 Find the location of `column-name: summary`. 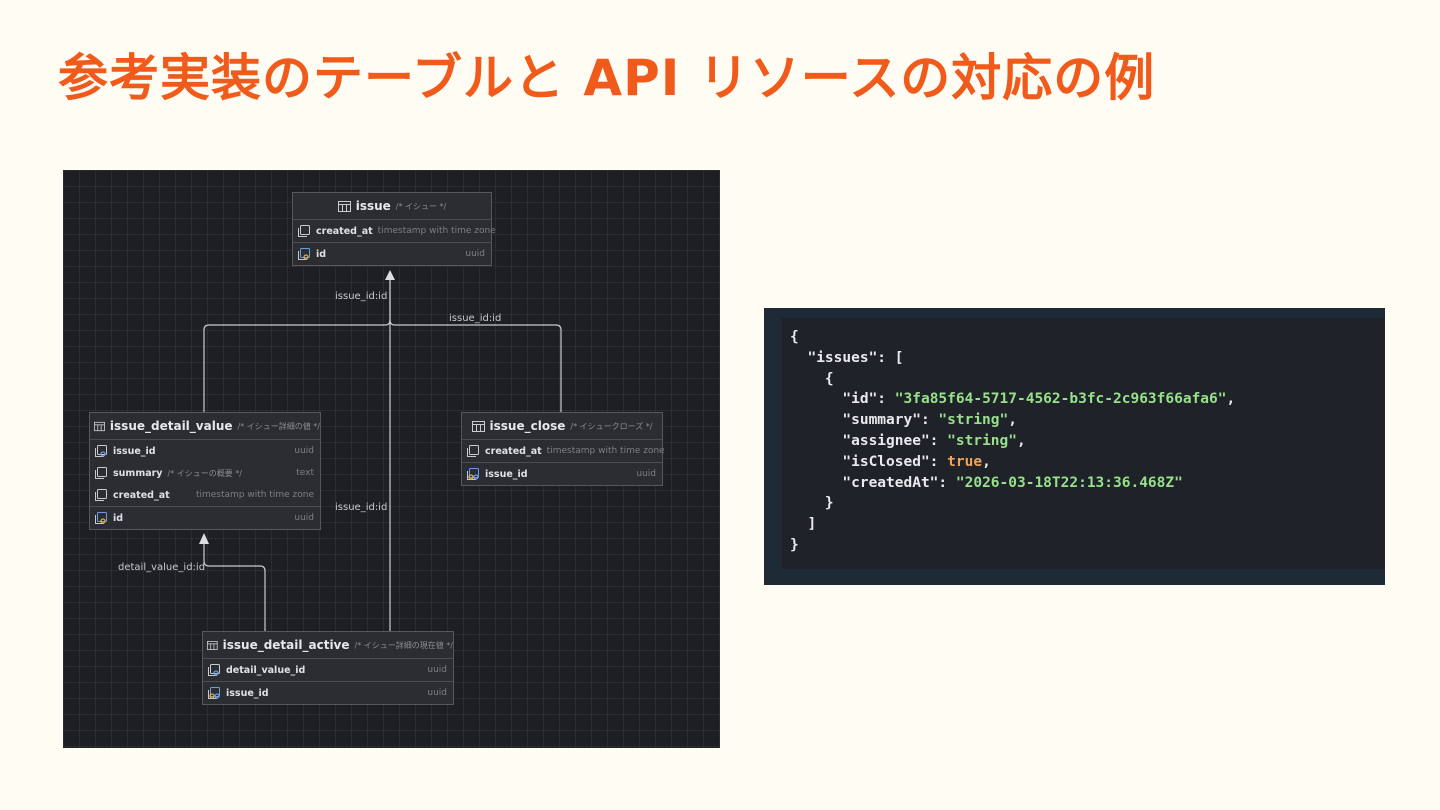

column-name: summary is located at coordinates (138, 473).